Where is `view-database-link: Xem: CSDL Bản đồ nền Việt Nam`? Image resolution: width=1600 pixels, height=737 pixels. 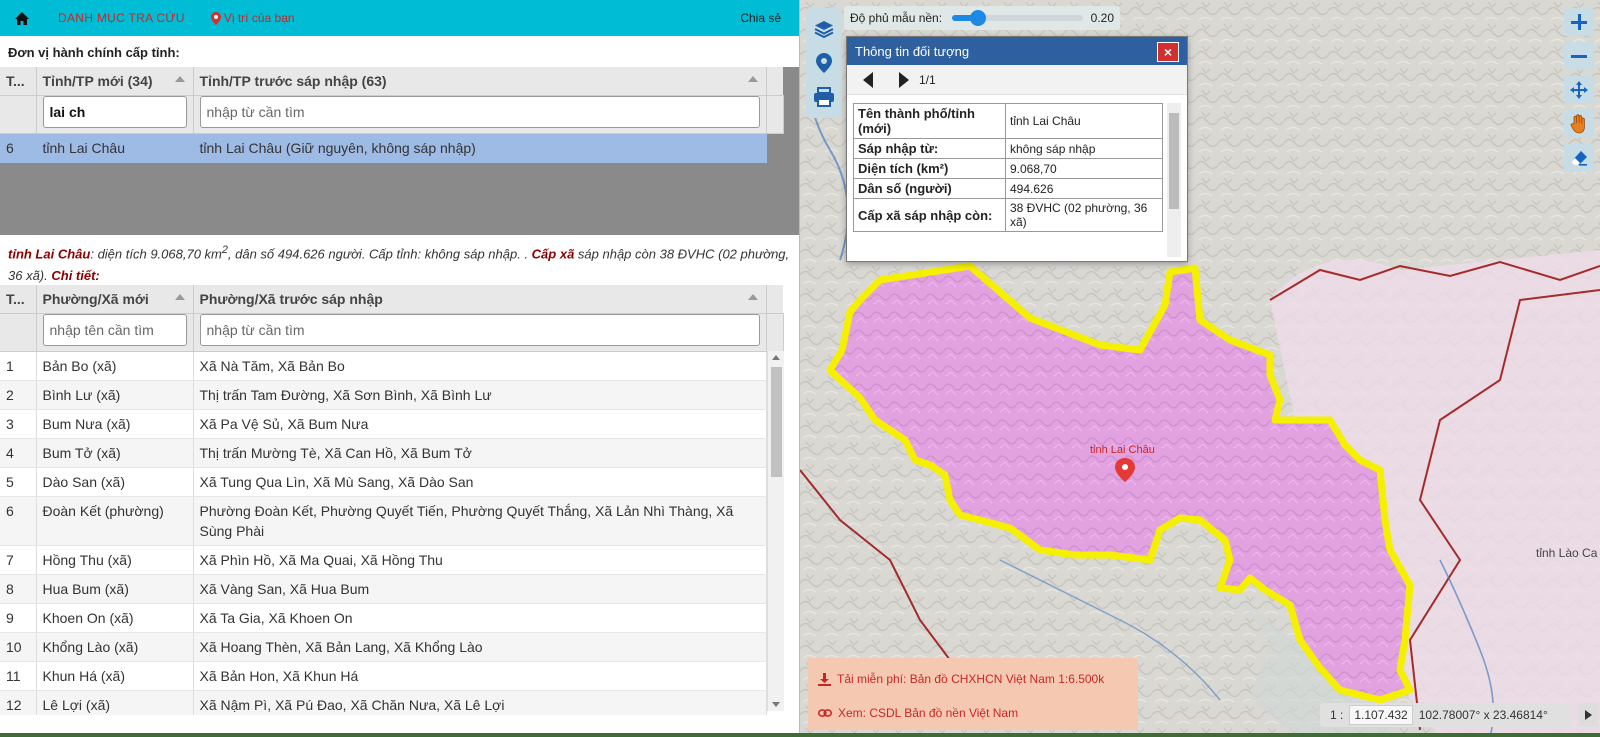 view-database-link: Xem: CSDL Bản đồ nền Việt Nam is located at coordinates (973, 713).